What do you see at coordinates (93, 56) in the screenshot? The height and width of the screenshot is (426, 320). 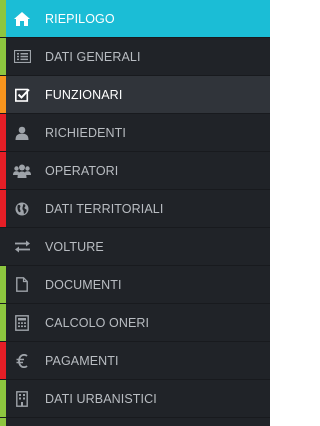 I see `sidebar-item-label: DATI GENERALI` at bounding box center [93, 56].